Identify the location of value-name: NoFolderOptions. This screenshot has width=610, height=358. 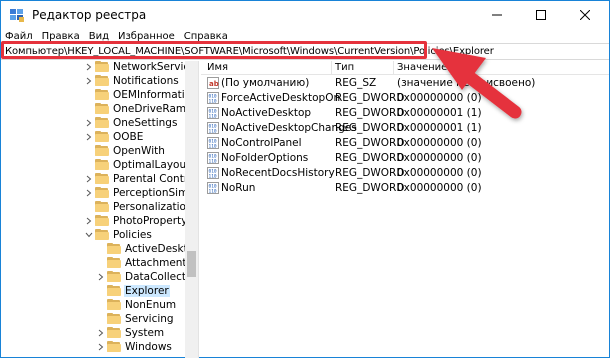
(265, 158).